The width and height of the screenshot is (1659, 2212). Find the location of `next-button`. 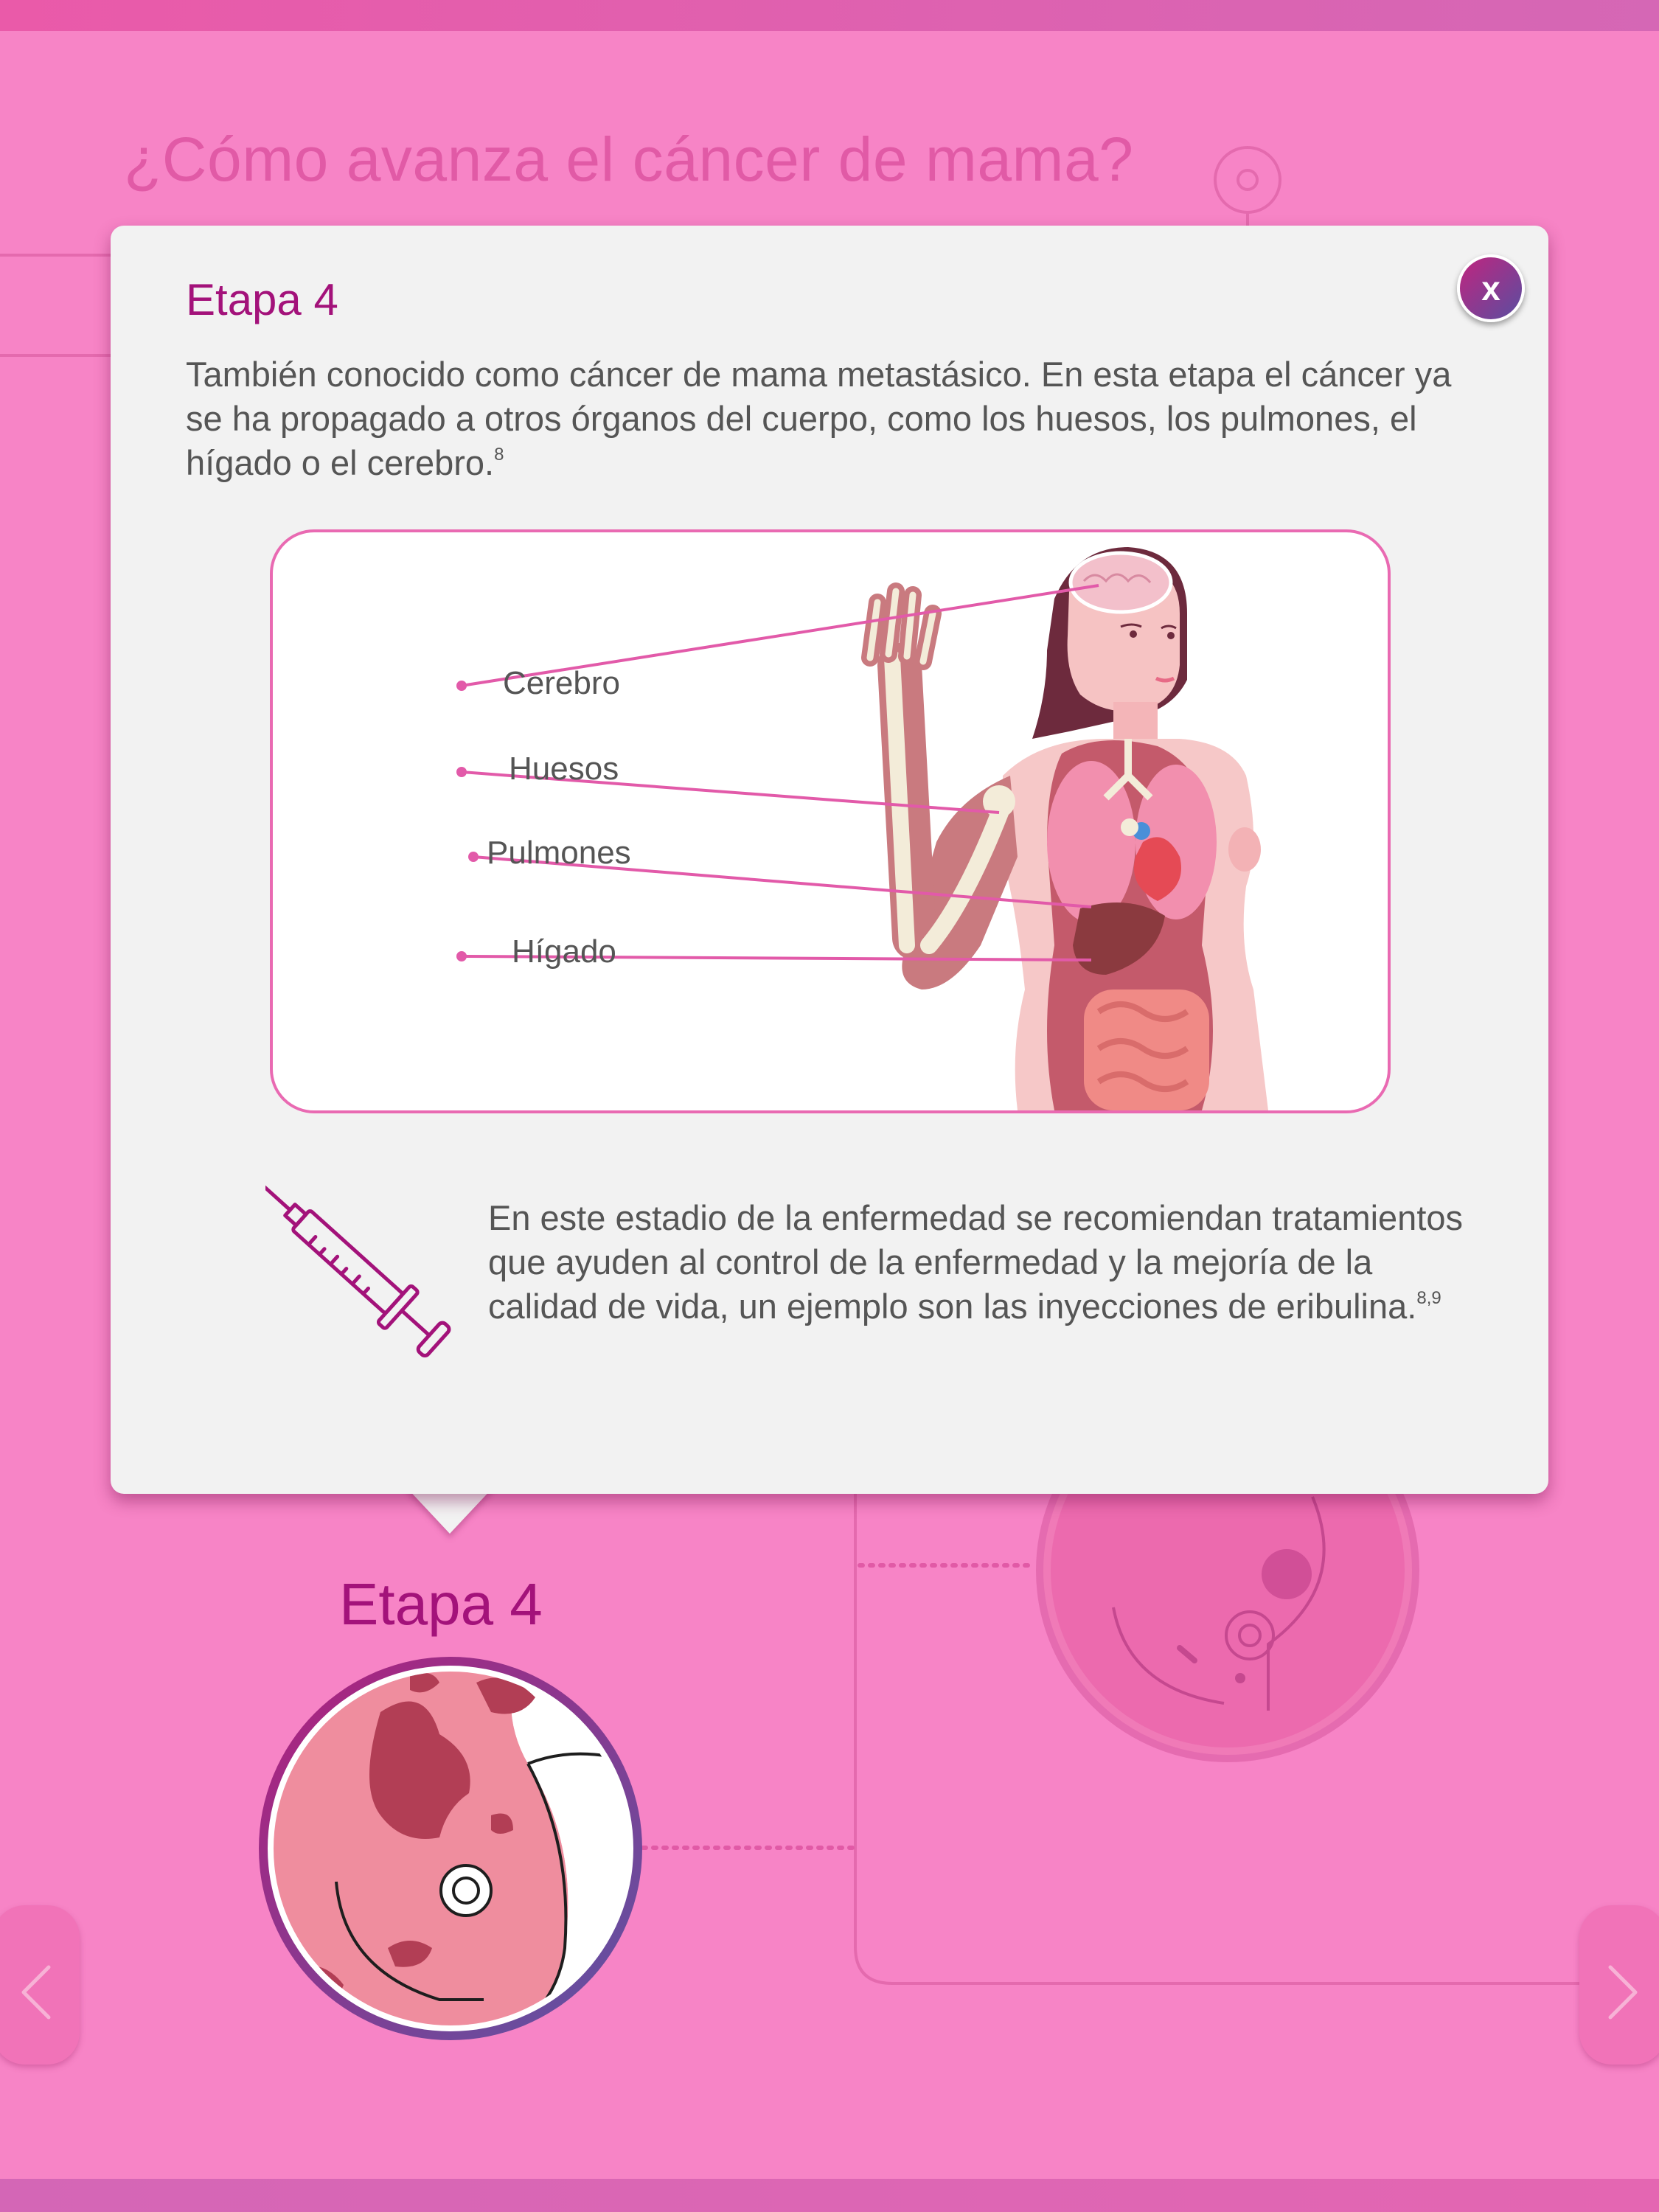

next-button is located at coordinates (1619, 1985).